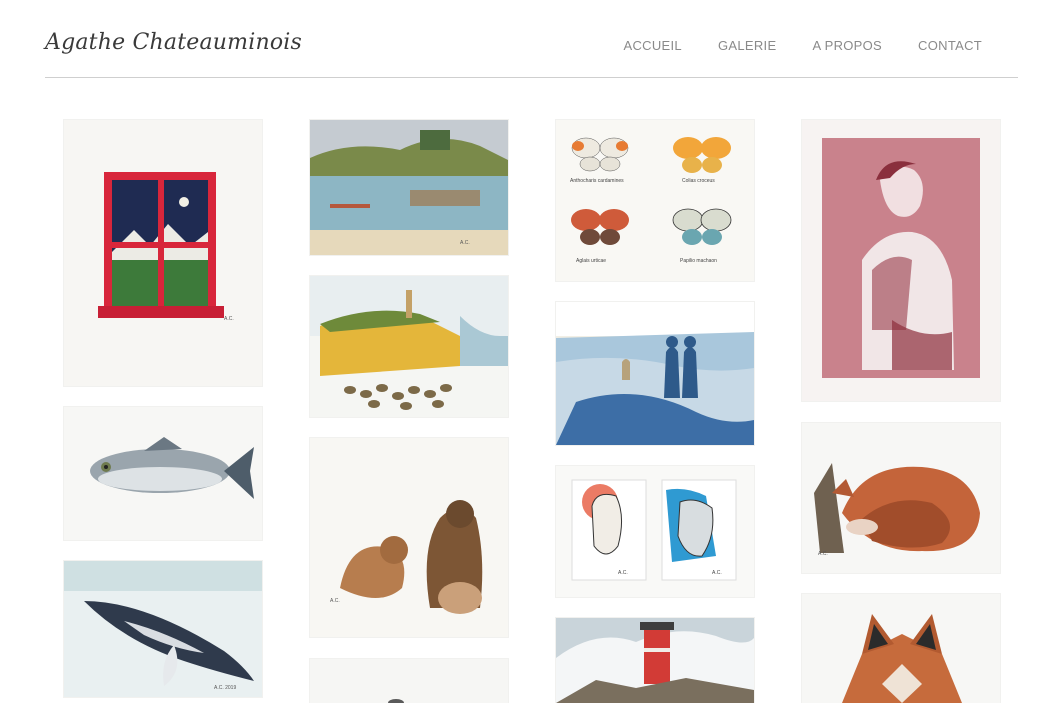  I want to click on beach-figures-image, so click(655, 373).